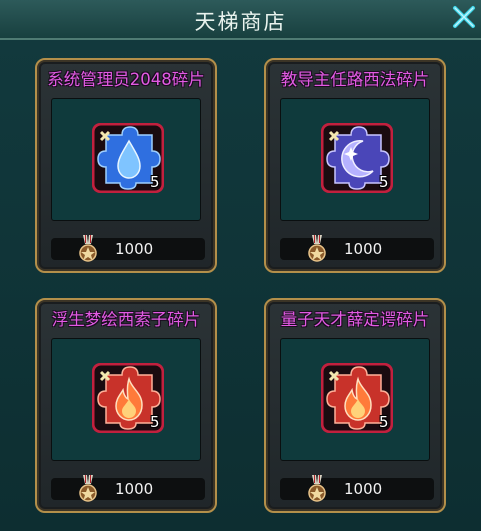 This screenshot has width=481, height=531. I want to click on window-header: 天梯商店, so click(240, 20).